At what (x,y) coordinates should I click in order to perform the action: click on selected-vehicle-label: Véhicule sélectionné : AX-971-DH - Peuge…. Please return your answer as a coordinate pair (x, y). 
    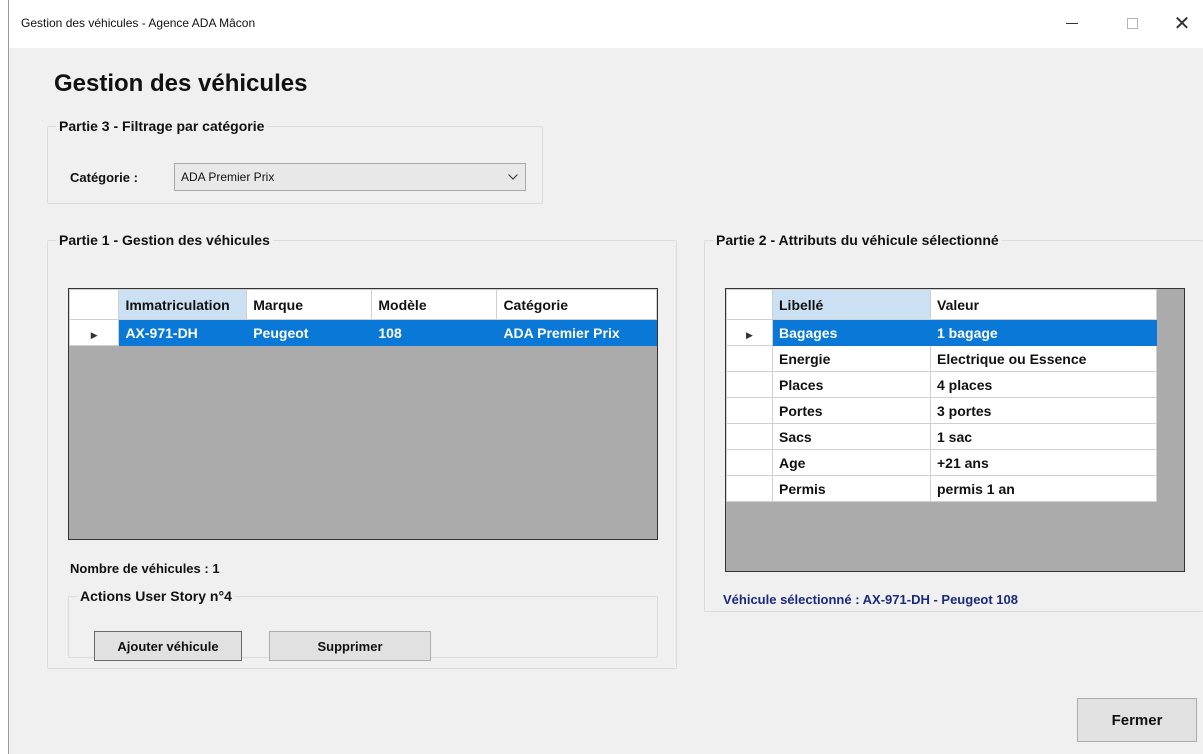
    Looking at the image, I should click on (870, 599).